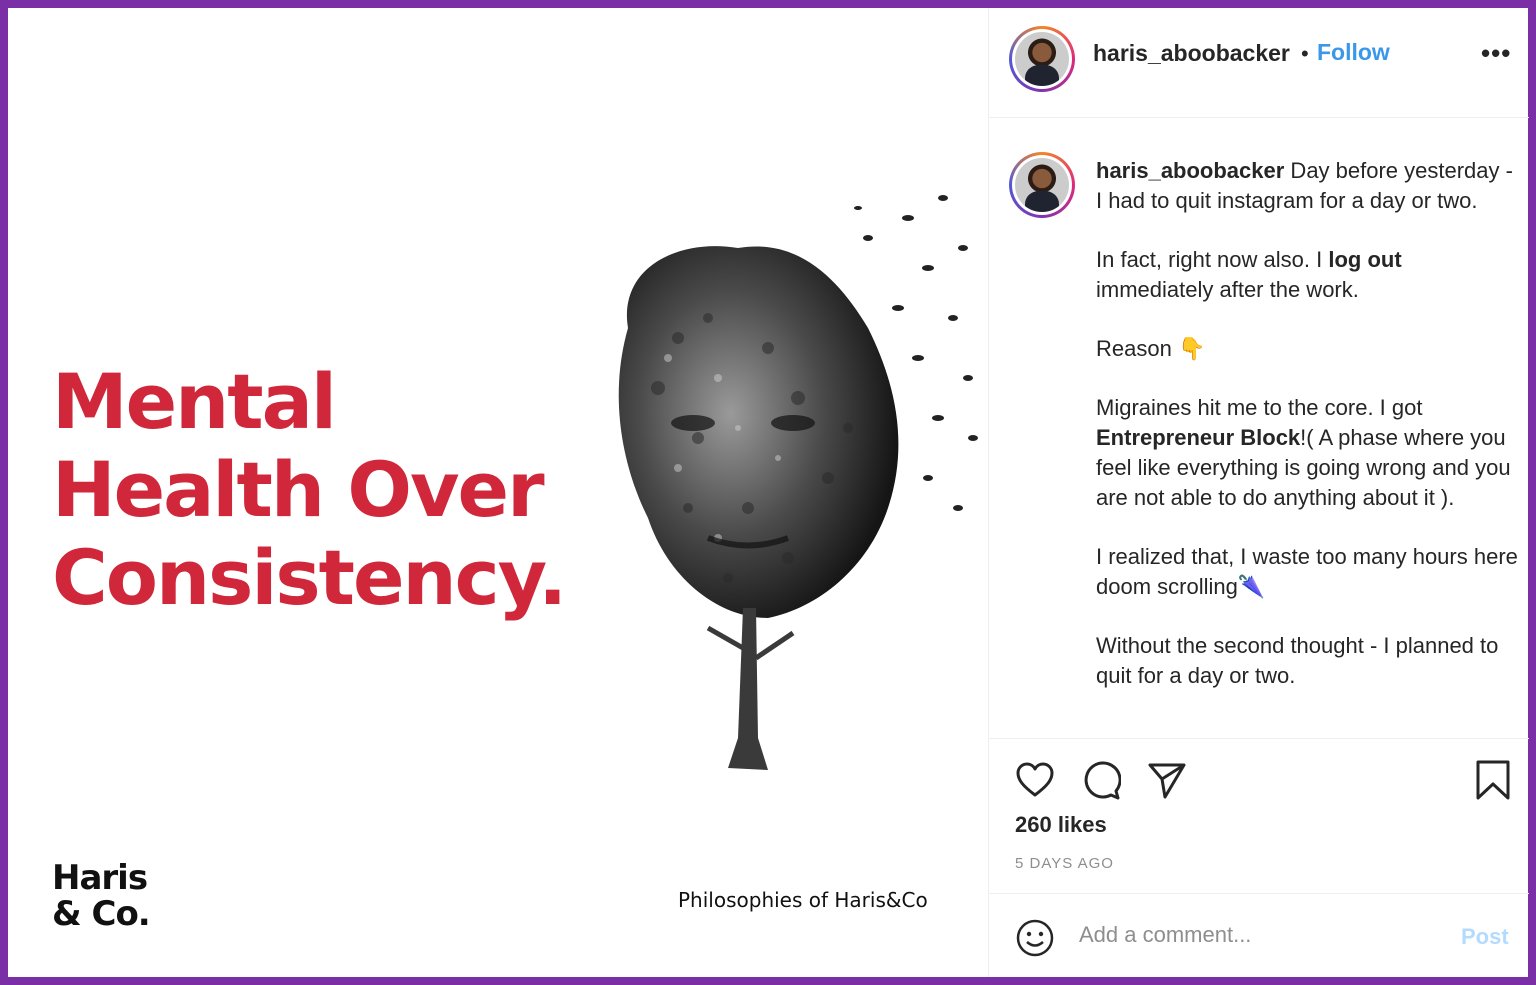 The height and width of the screenshot is (985, 1536). Describe the element at coordinates (1101, 783) in the screenshot. I see `comment-icon` at that location.